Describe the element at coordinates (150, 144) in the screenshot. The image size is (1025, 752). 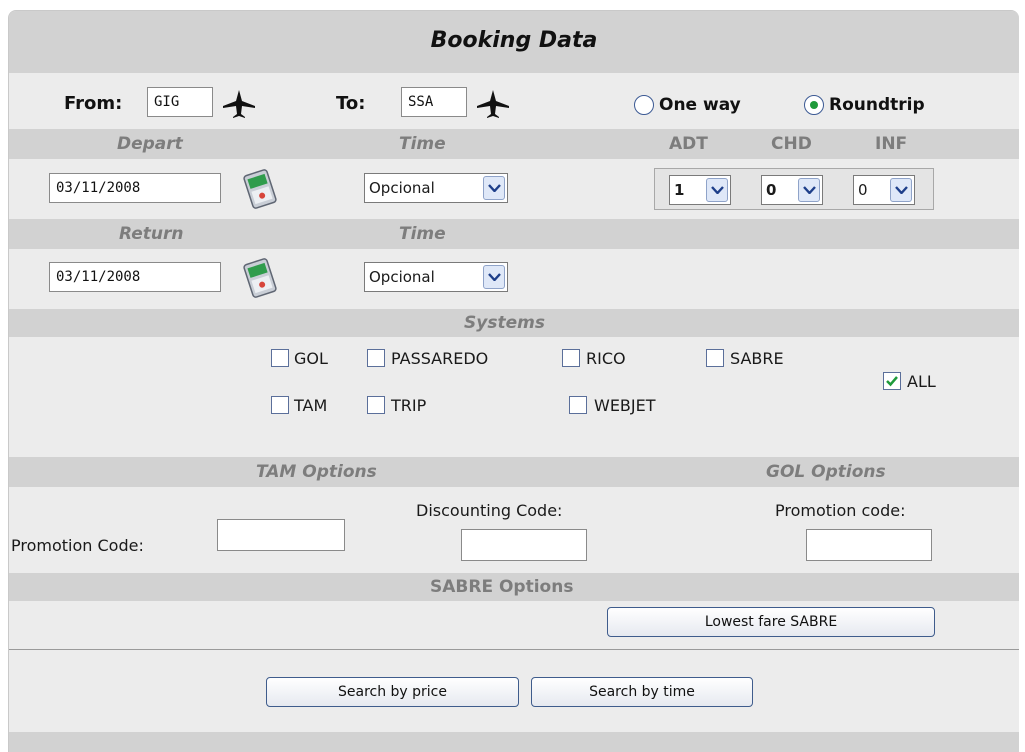
I see `depart-label: Depart` at that location.